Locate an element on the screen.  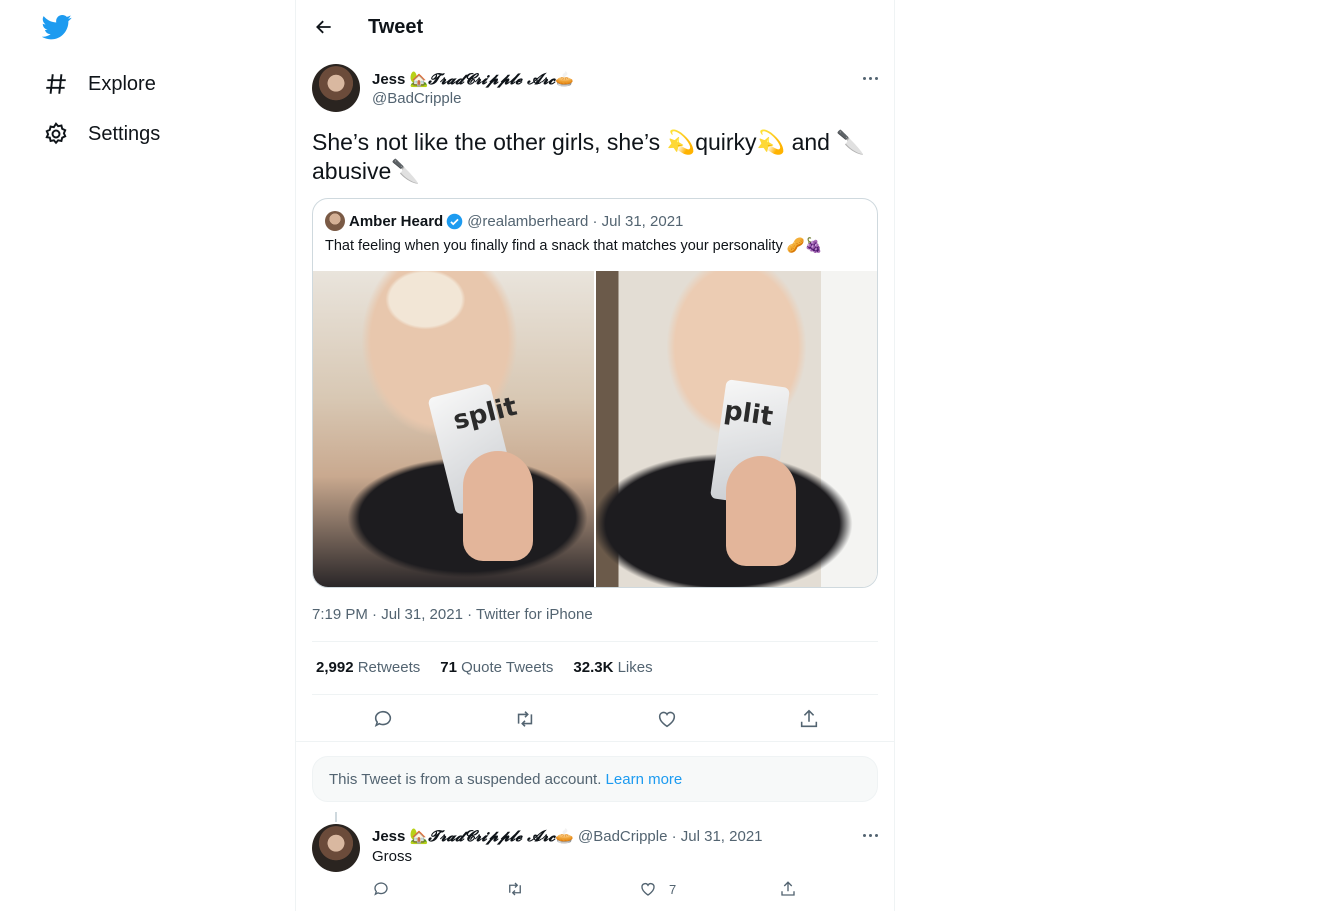
quoted-author-name: Amber Heard is located at coordinates (396, 221).